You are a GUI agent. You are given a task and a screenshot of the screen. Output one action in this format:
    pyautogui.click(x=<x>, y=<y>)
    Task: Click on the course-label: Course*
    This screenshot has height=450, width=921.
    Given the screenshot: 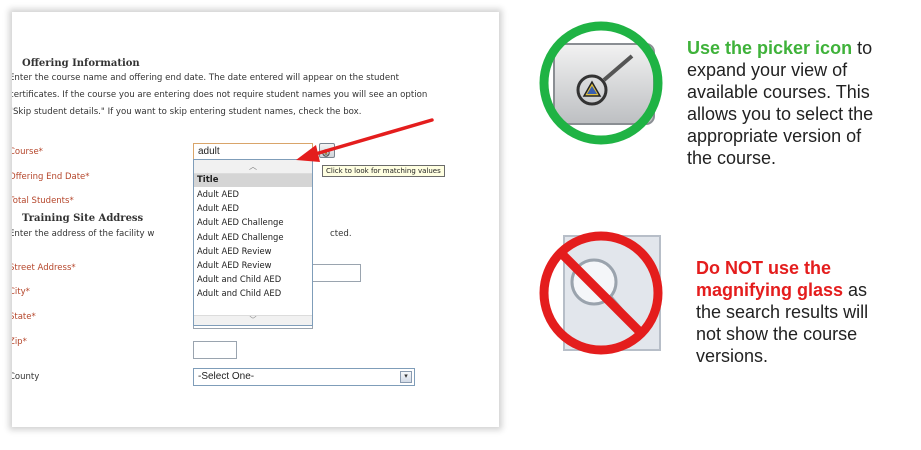 What is the action you would take?
    pyautogui.click(x=27, y=152)
    